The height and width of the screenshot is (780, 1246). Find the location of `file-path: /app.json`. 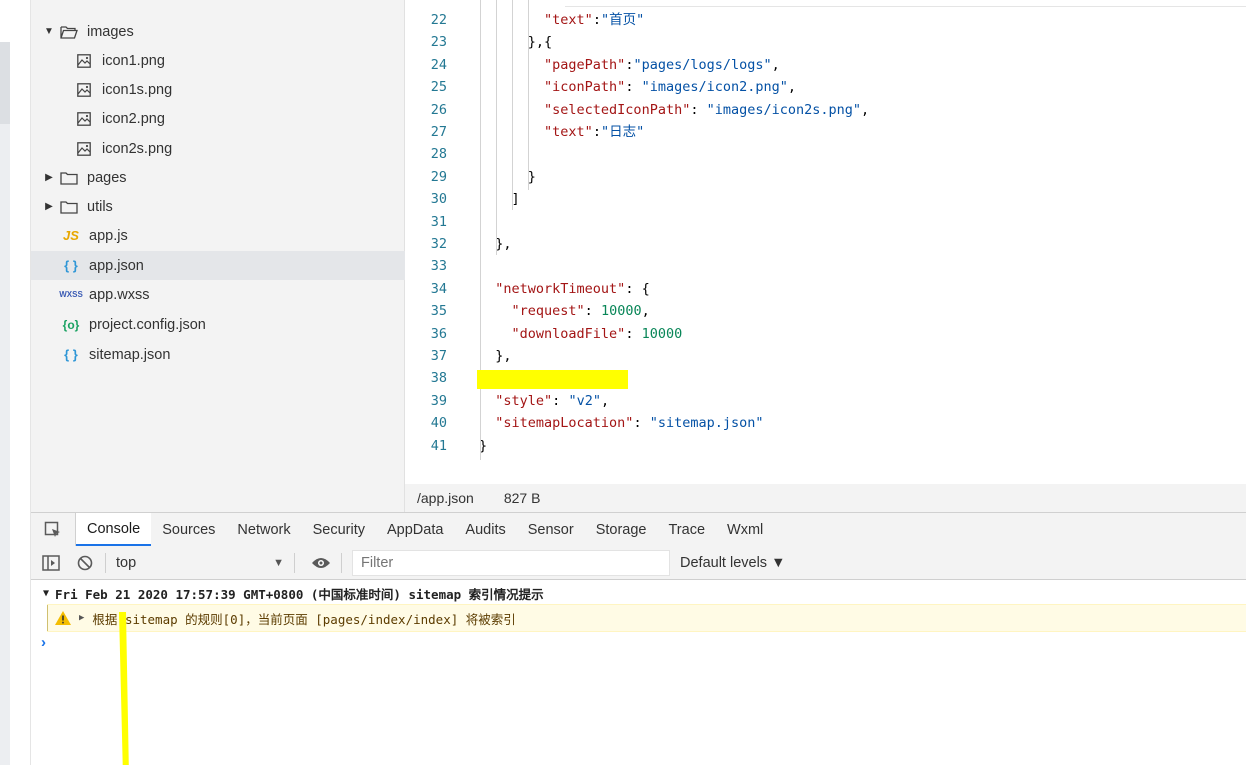

file-path: /app.json is located at coordinates (445, 498).